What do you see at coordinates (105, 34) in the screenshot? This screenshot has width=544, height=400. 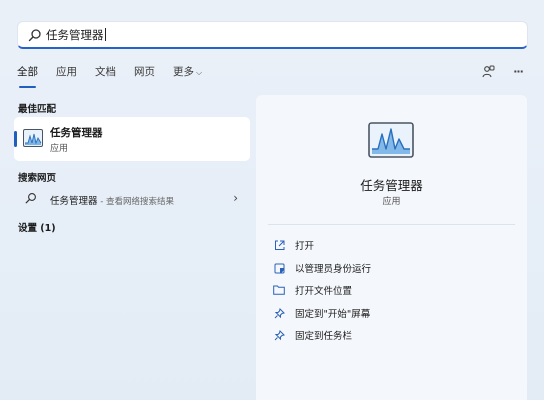 I see `text-caret` at bounding box center [105, 34].